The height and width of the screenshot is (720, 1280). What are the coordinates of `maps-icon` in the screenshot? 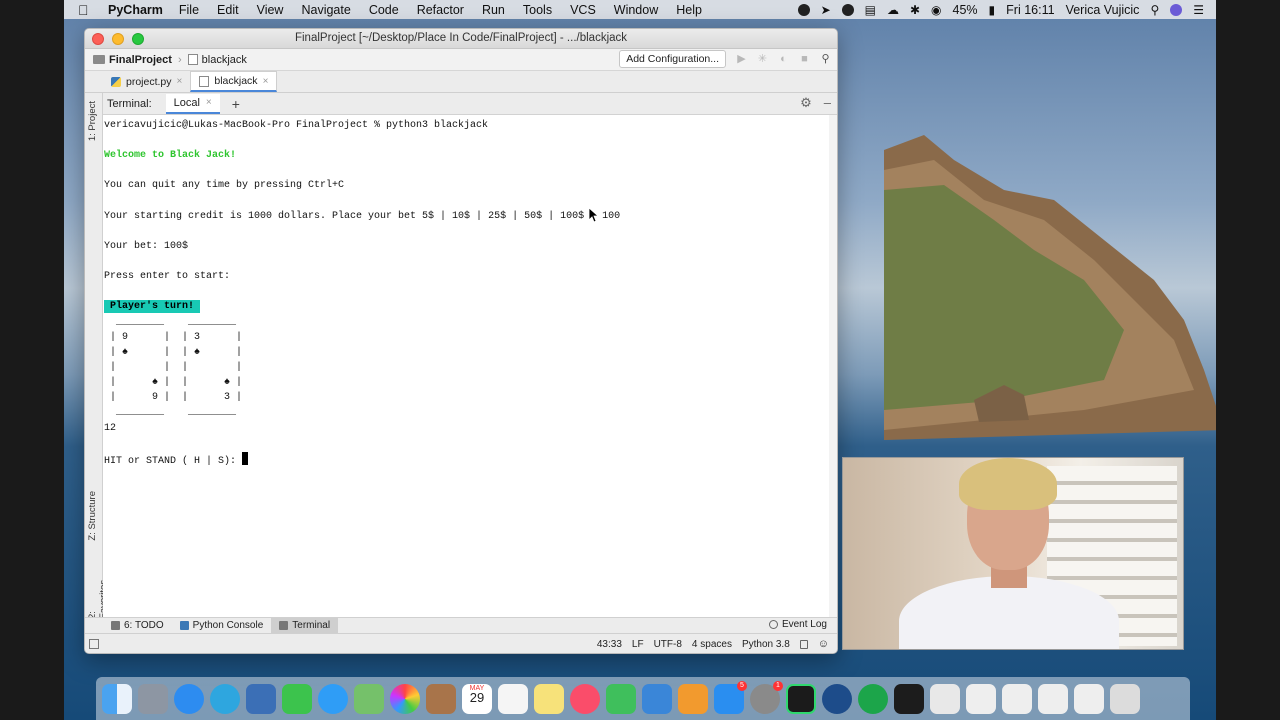 It's located at (369, 698).